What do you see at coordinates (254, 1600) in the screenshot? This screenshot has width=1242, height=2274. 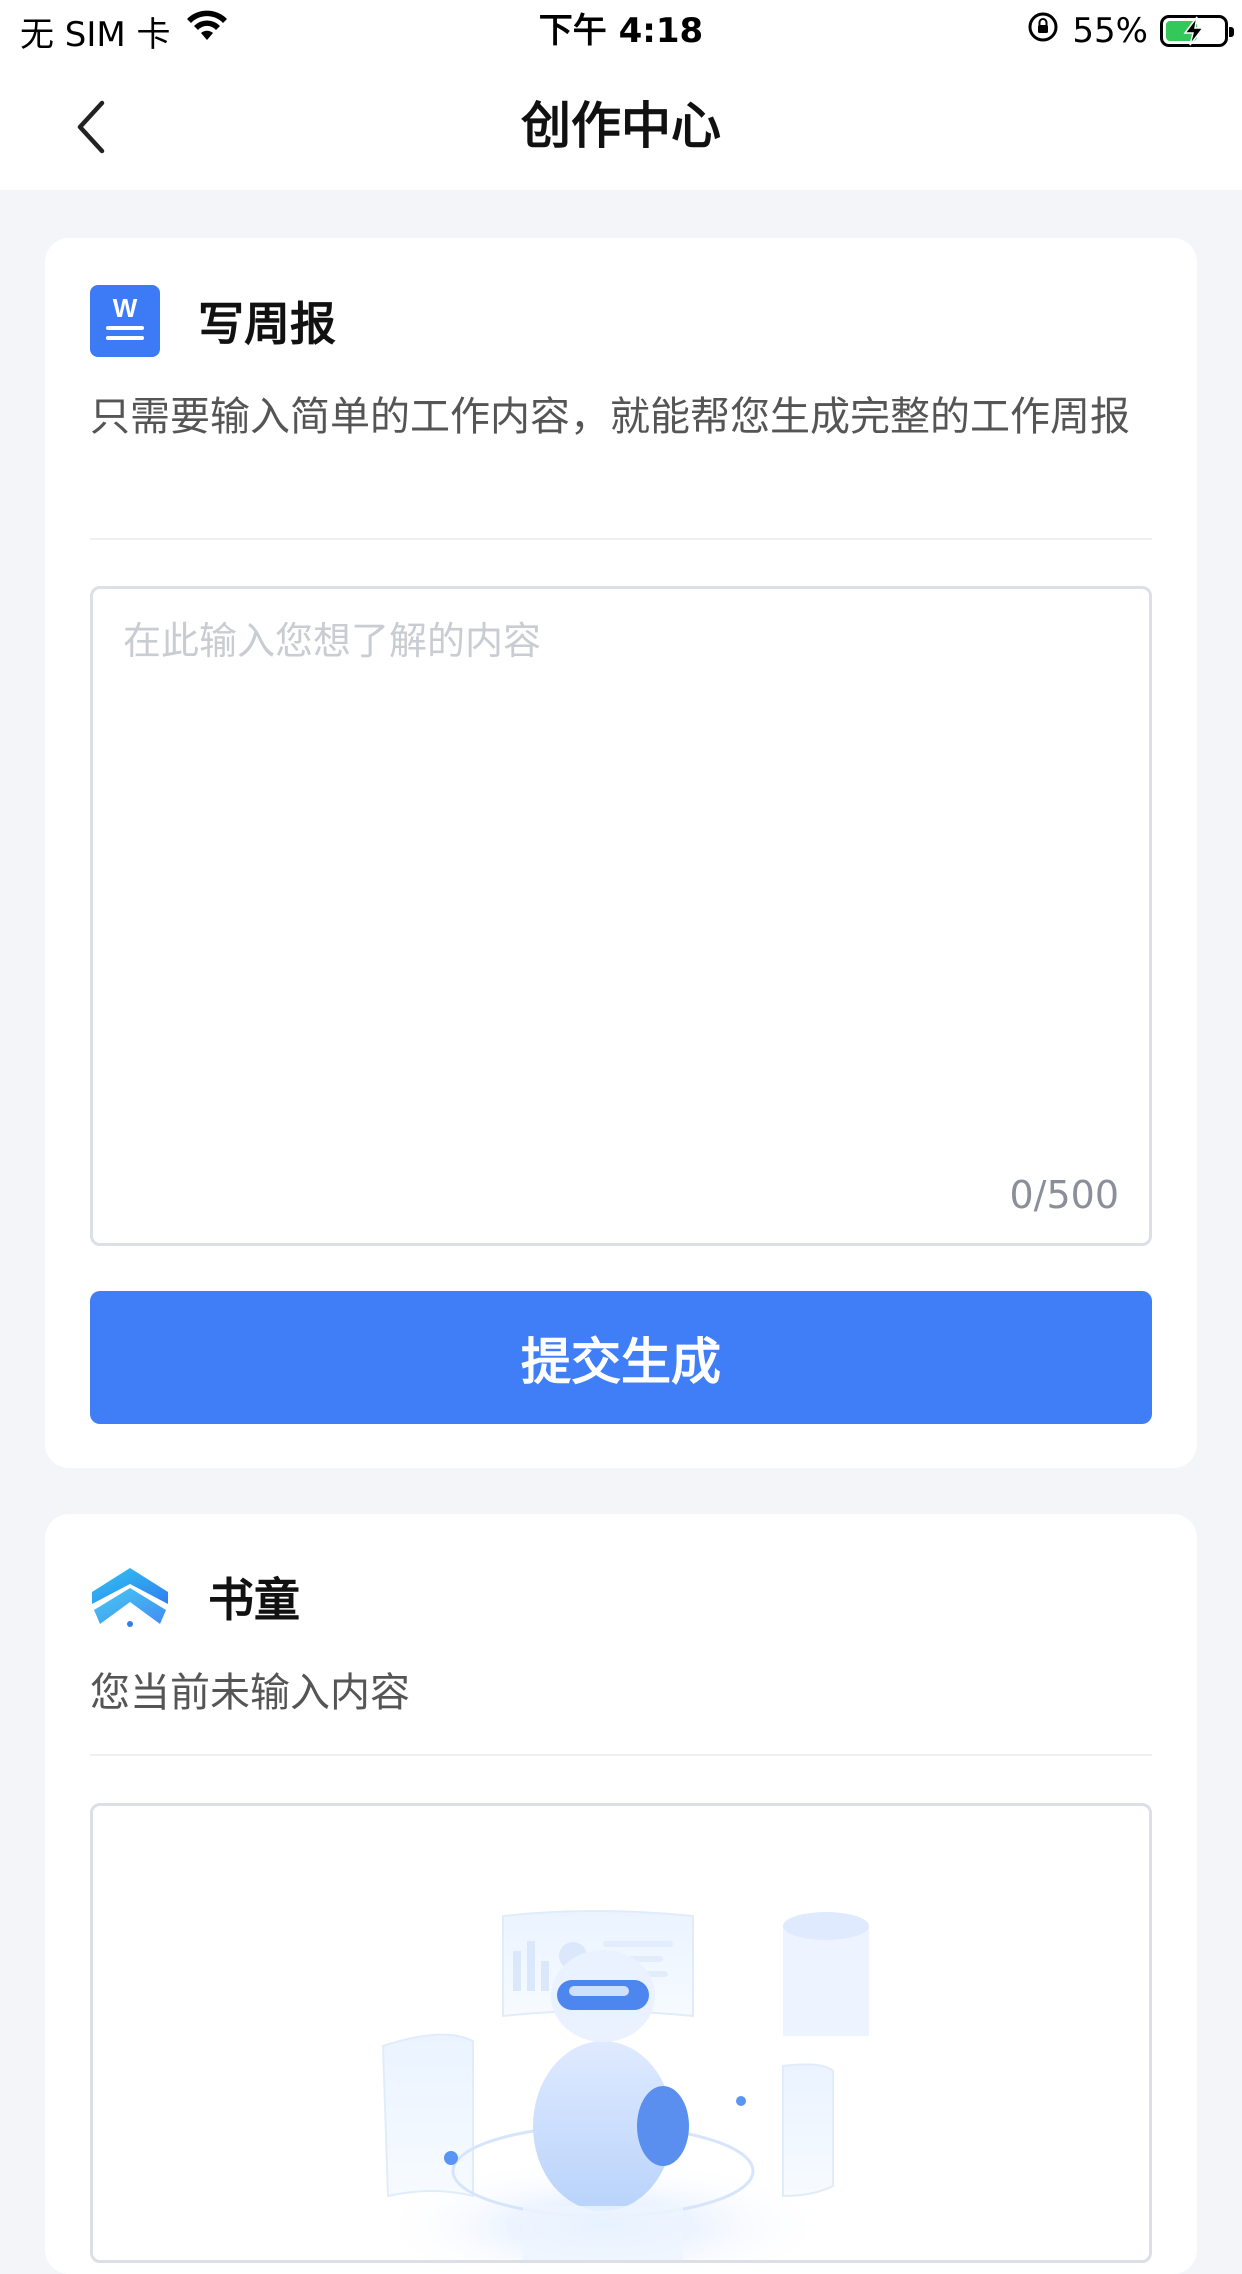 I see `shutong-title: 书童` at bounding box center [254, 1600].